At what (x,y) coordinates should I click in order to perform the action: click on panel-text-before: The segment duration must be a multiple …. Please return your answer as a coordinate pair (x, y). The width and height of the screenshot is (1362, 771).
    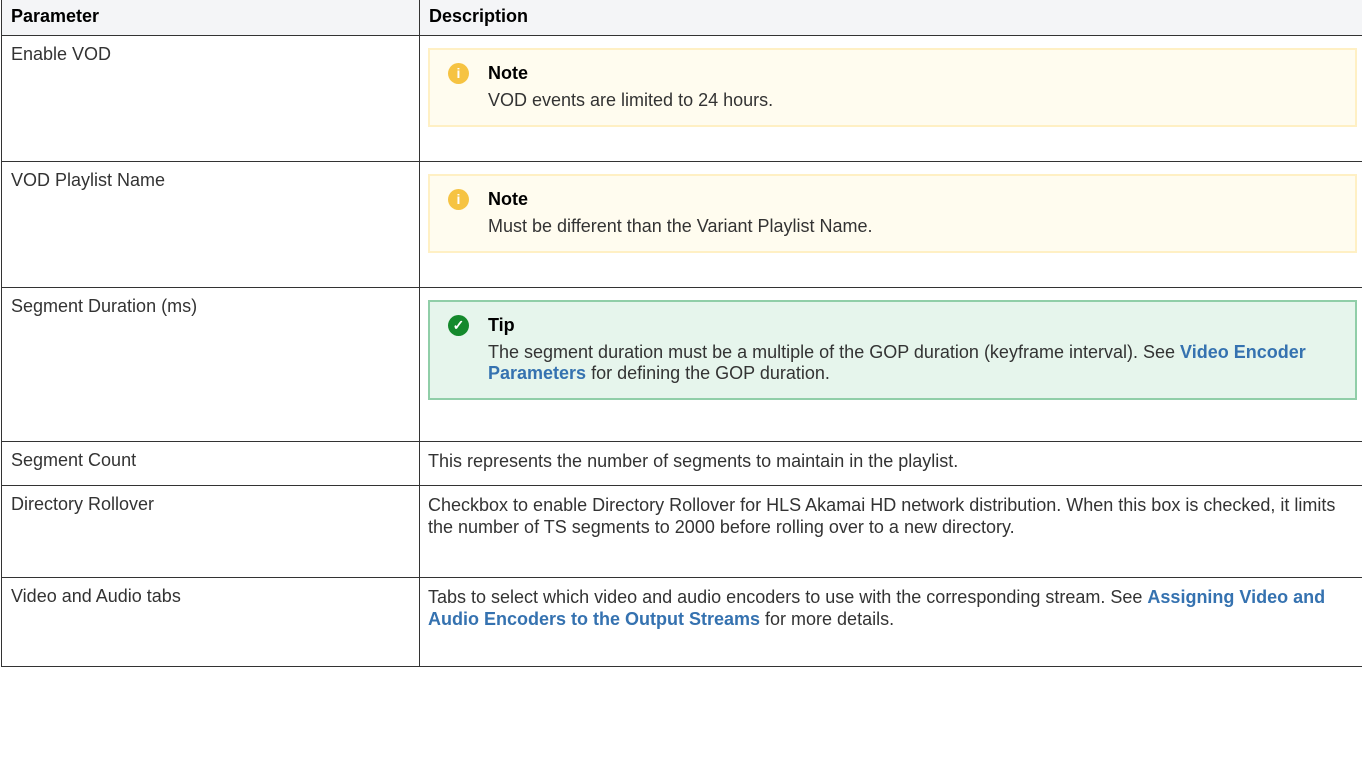
    Looking at the image, I should click on (834, 352).